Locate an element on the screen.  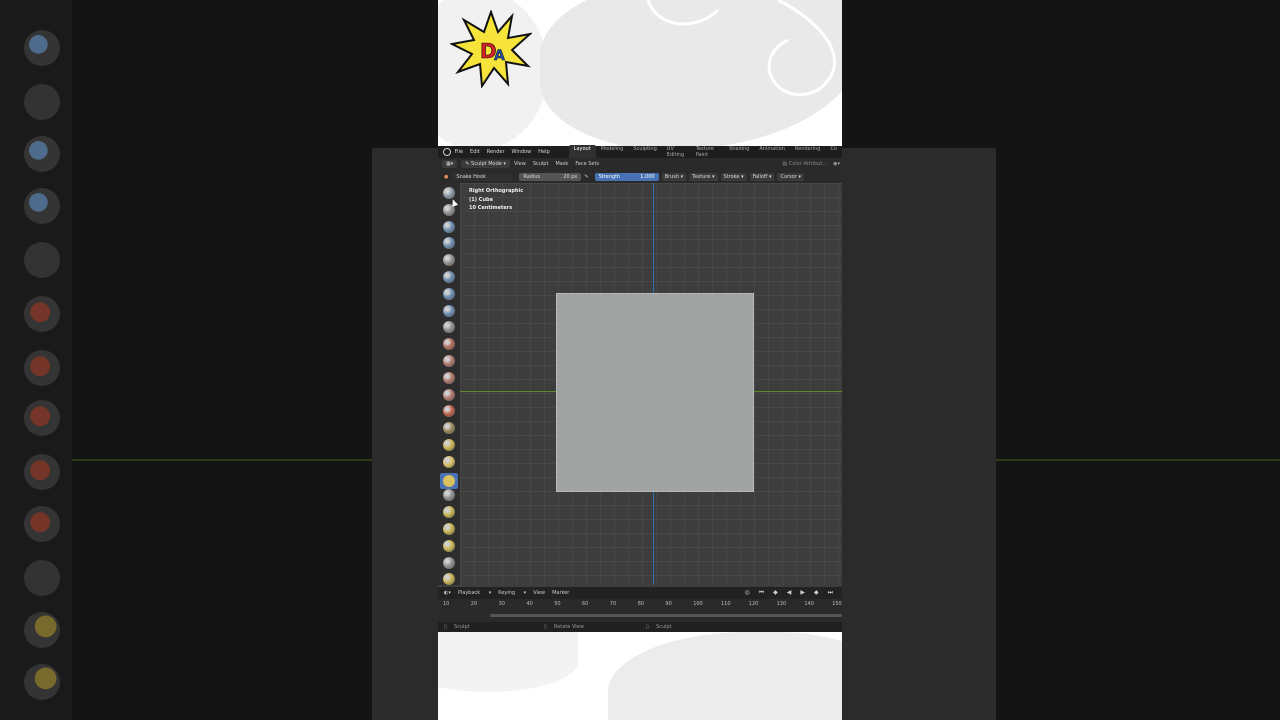
decor-blob is located at coordinates (725, 676).